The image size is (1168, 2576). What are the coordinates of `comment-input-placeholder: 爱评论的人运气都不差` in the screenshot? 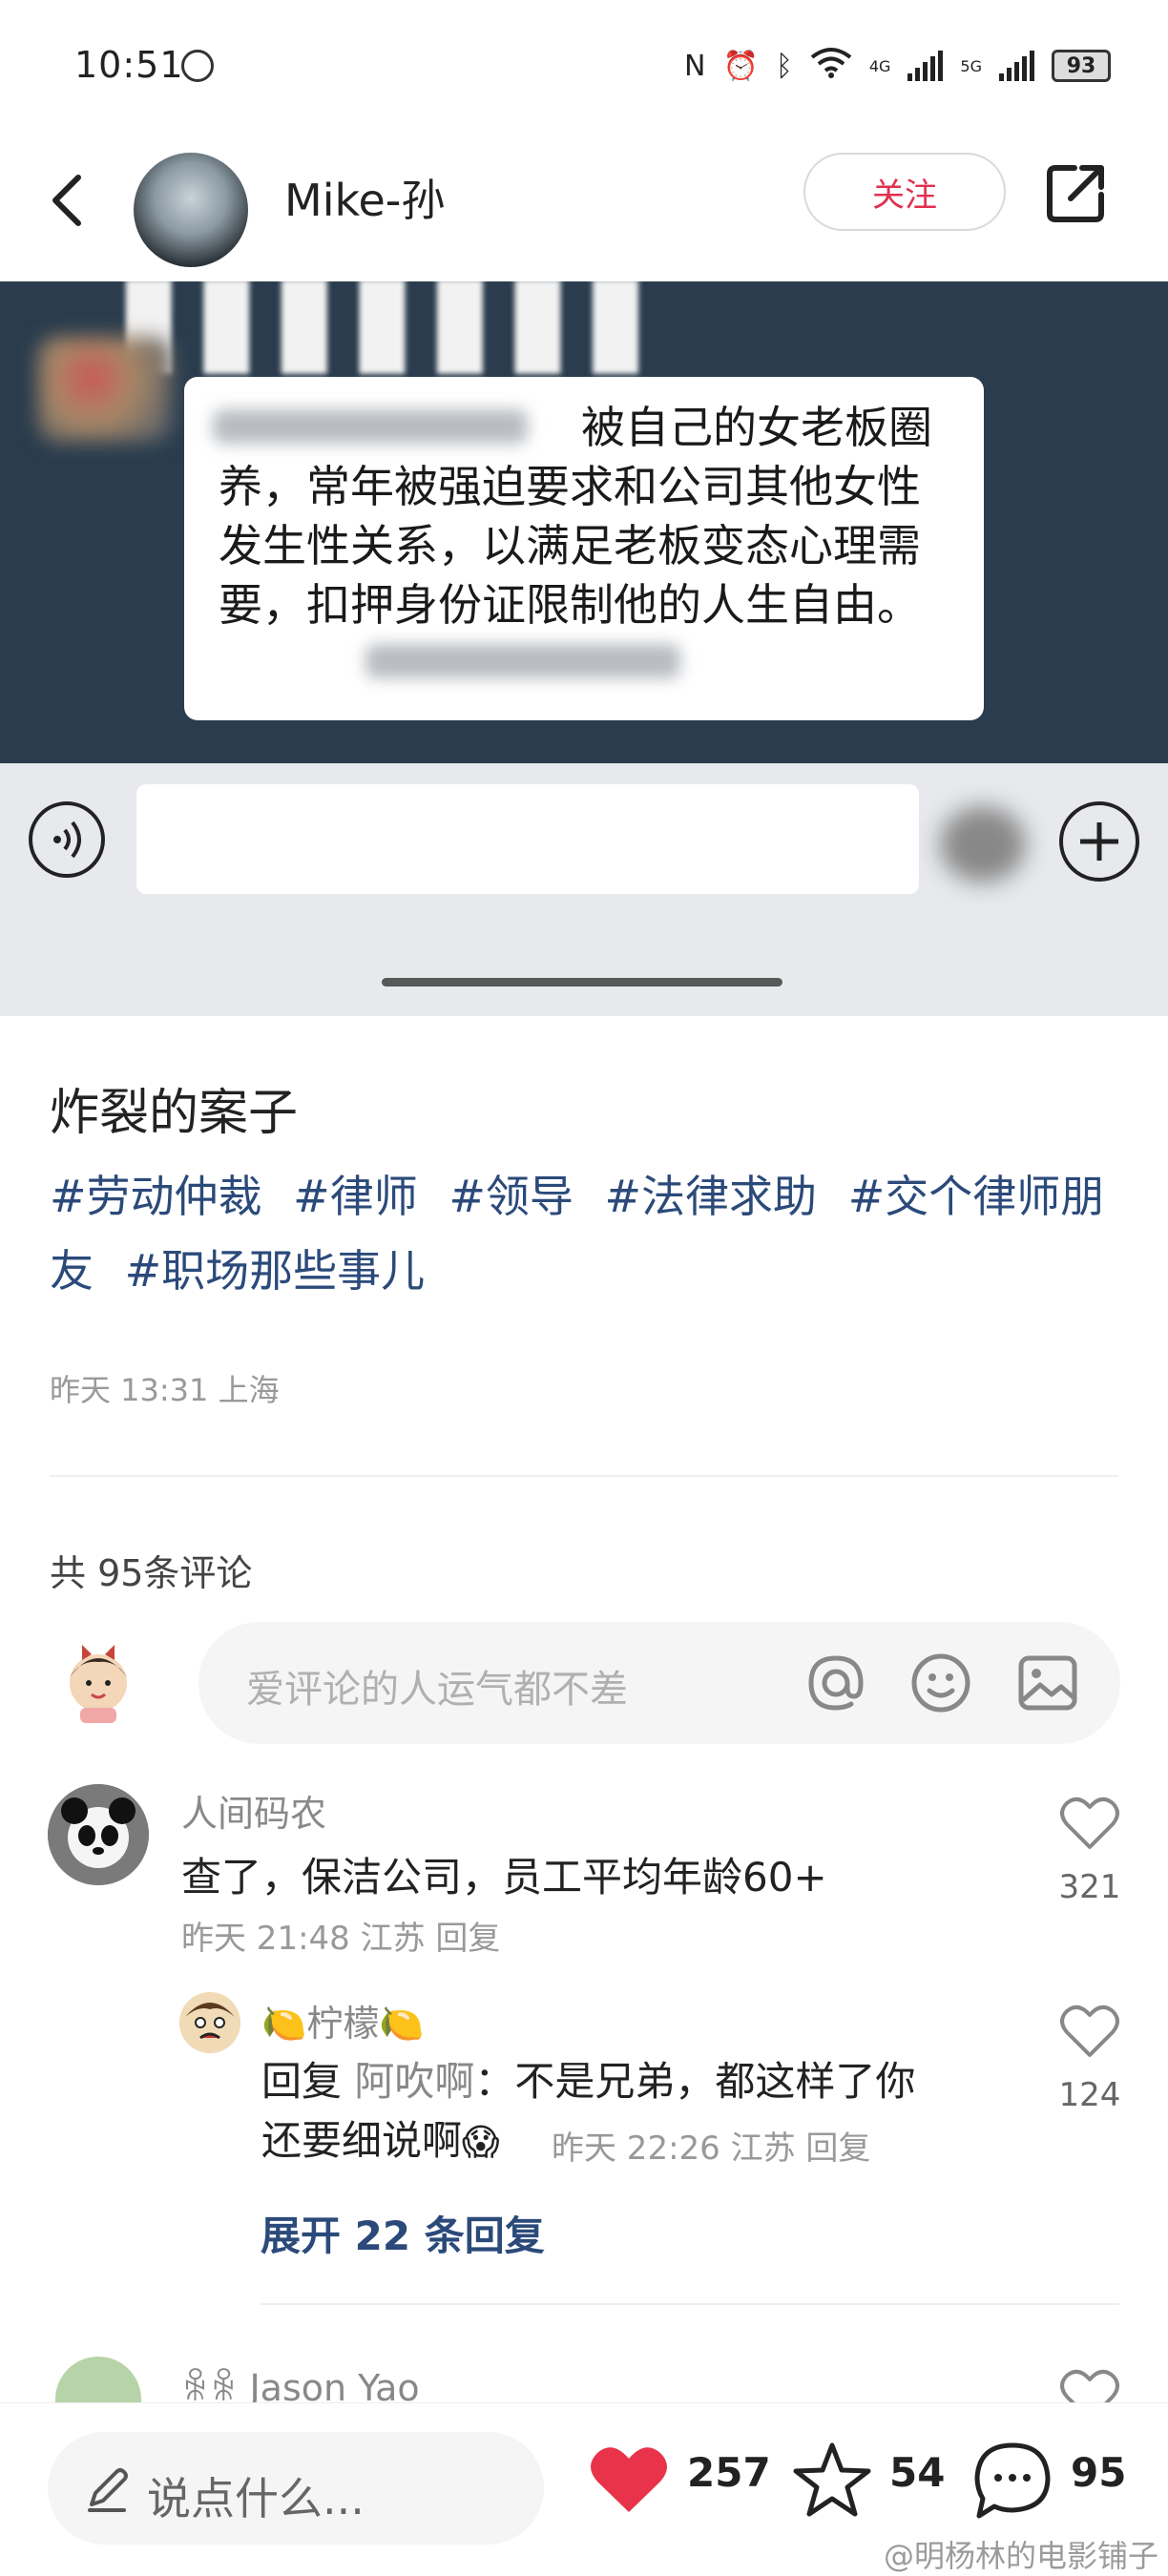 It's located at (437, 1690).